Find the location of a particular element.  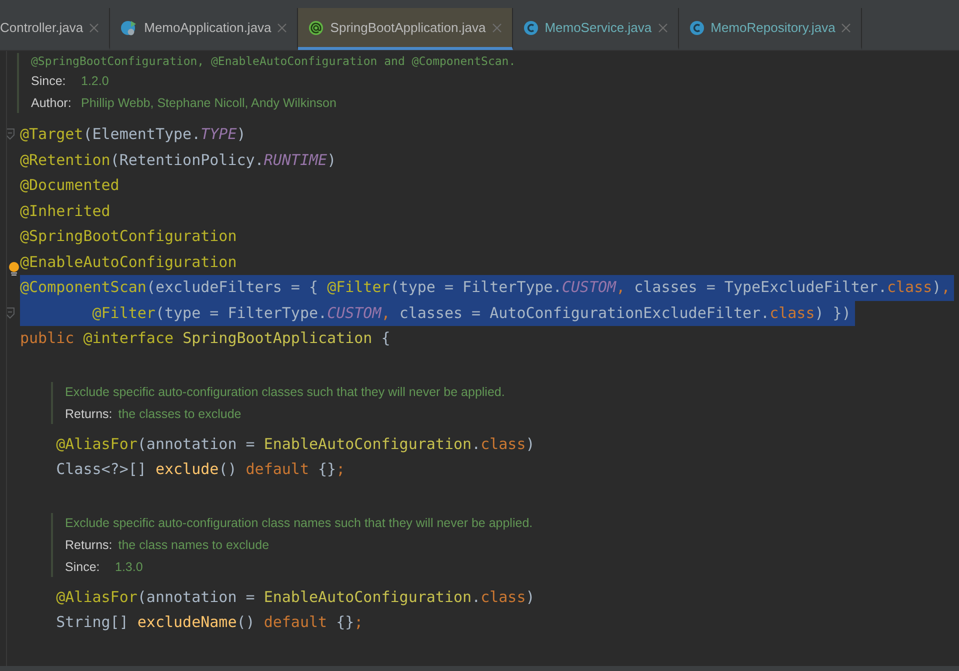

code-line: String[] excludeName() default {}; is located at coordinates (209, 622).